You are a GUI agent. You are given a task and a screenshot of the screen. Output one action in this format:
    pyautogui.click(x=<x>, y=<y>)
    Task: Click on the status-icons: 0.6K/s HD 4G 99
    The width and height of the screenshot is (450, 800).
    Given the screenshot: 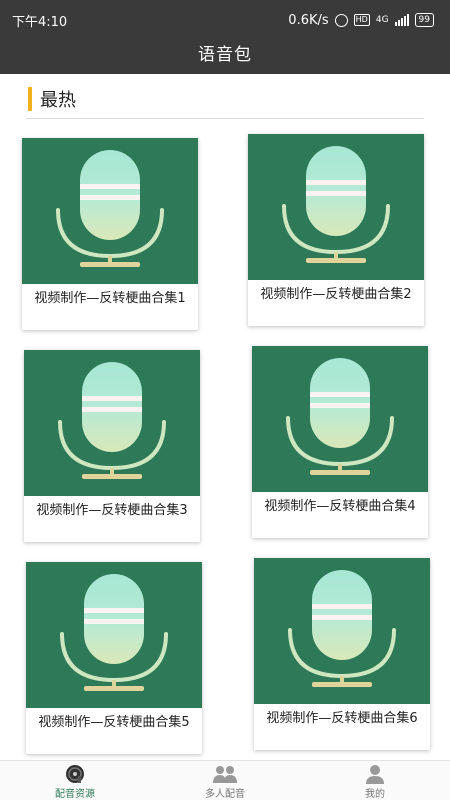 What is the action you would take?
    pyautogui.click(x=361, y=20)
    